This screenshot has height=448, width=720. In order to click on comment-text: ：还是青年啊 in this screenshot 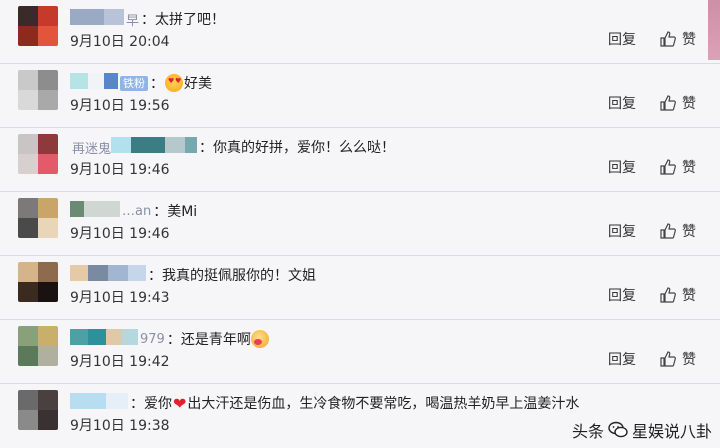, I will do `click(208, 340)`.